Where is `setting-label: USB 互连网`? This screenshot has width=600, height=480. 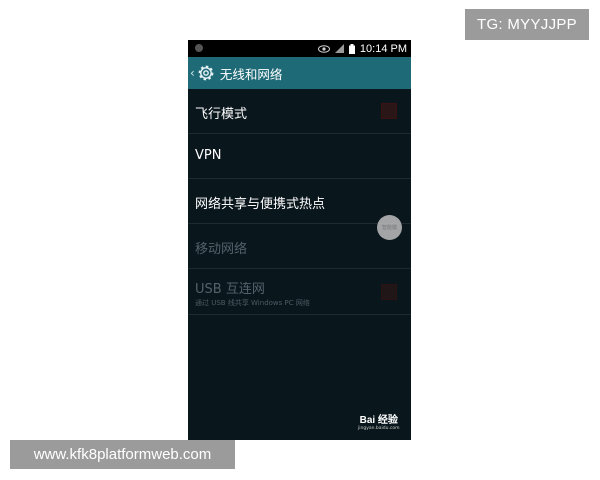
setting-label: USB 互连网 is located at coordinates (230, 289).